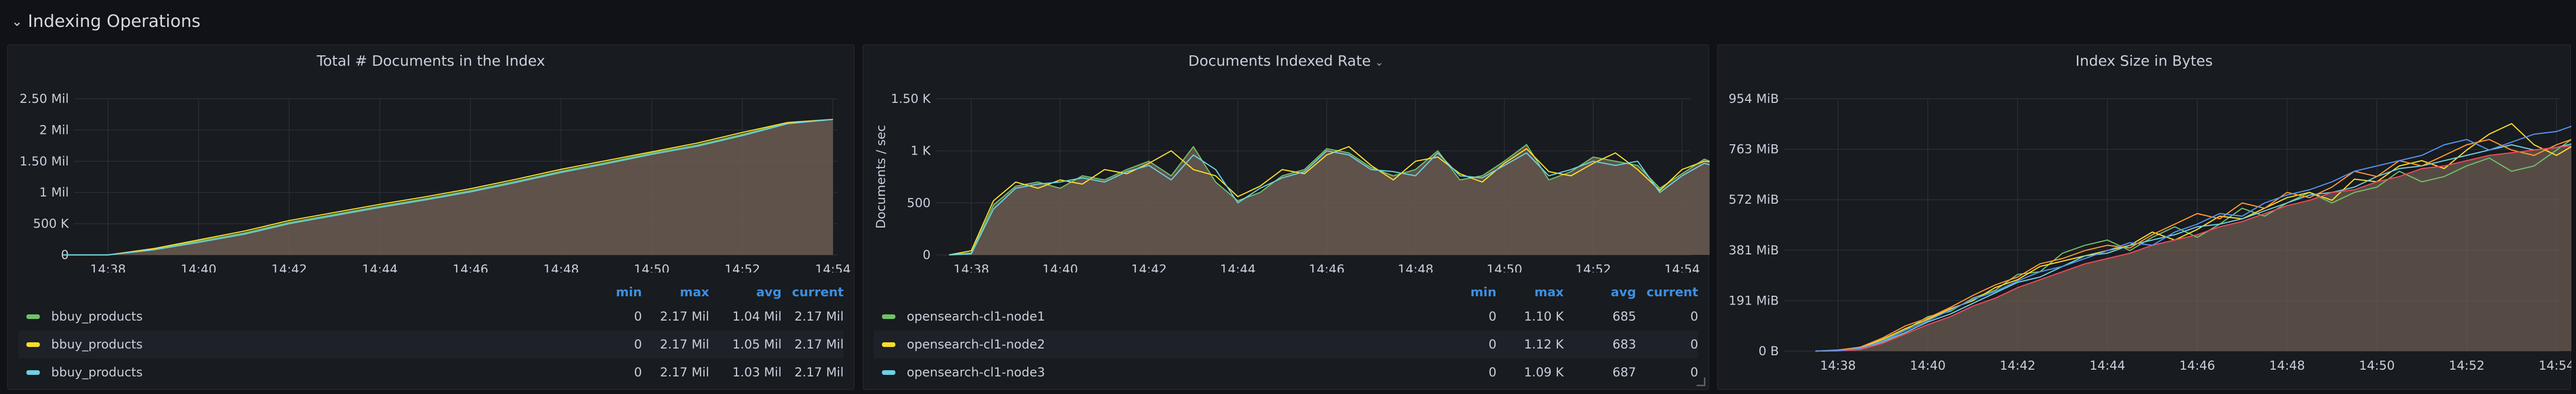 Image resolution: width=2576 pixels, height=394 pixels. Describe the element at coordinates (927, 255) in the screenshot. I see `y-tick-label: 0` at that location.